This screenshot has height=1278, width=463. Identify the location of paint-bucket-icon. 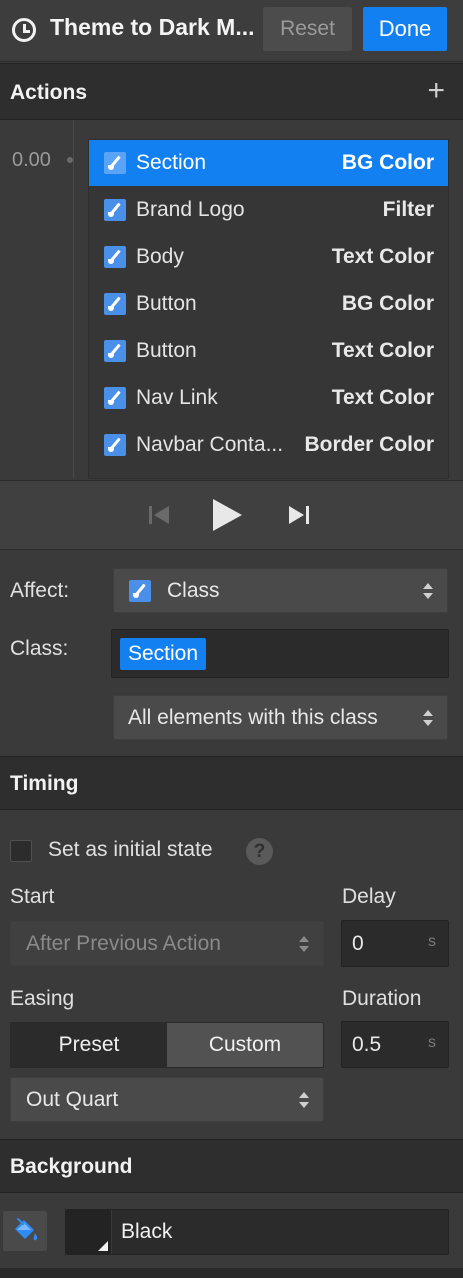
(26, 1229).